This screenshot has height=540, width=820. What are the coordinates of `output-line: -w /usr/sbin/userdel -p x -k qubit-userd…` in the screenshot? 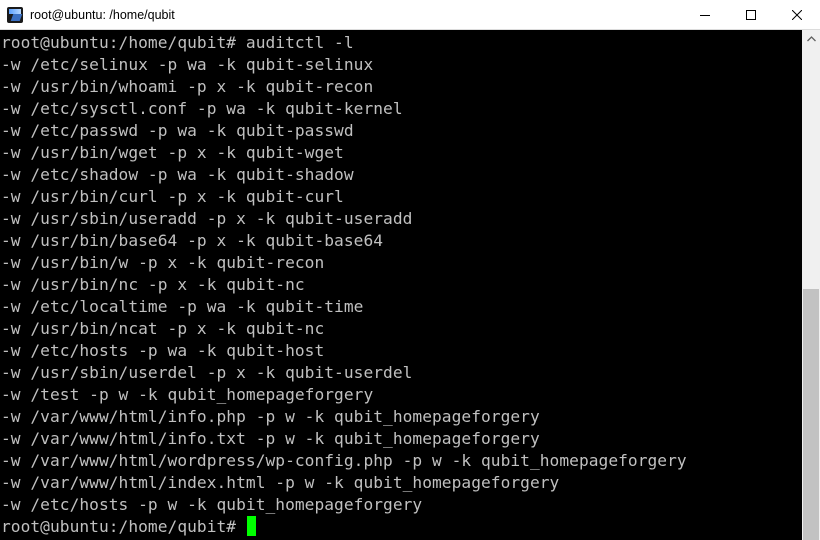 It's located at (207, 372).